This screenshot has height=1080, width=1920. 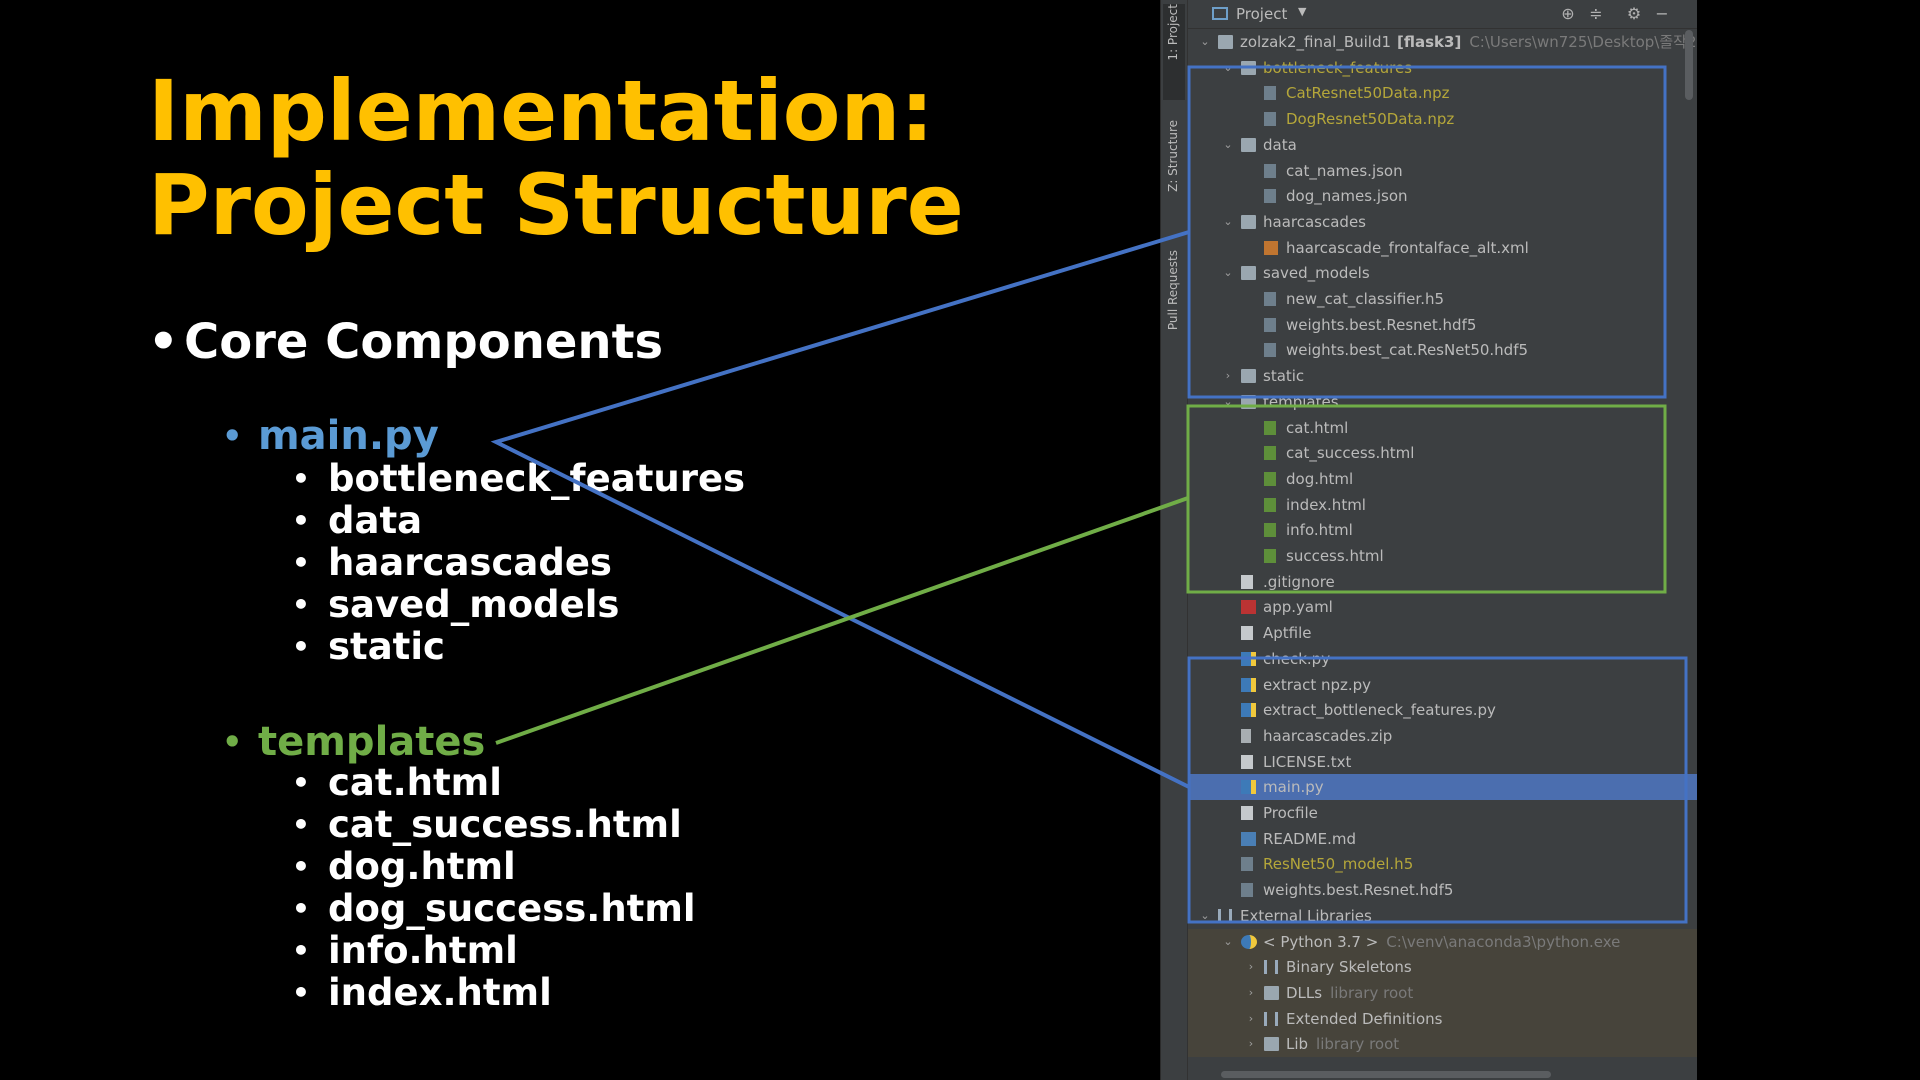 I want to click on tree-row: › static, so click(x=1442, y=376).